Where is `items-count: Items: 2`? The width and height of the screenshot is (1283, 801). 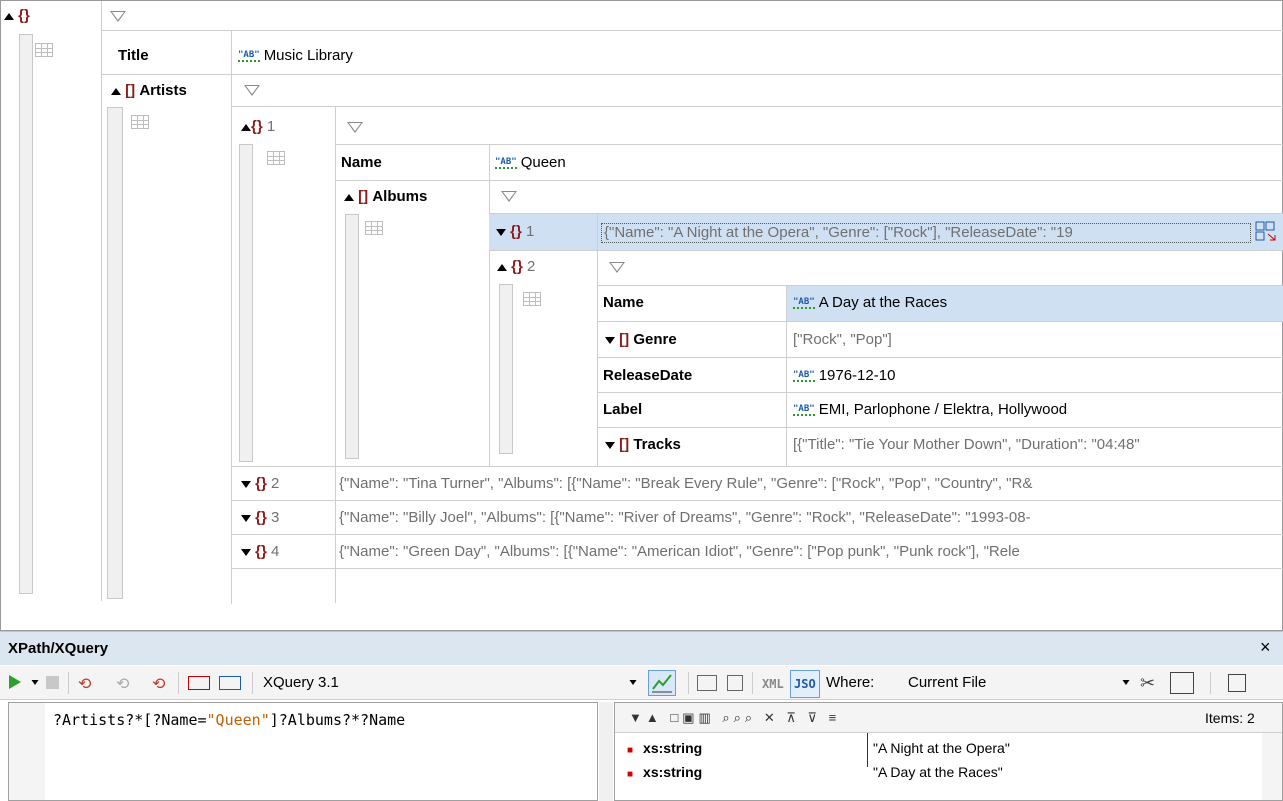
items-count: Items: 2 is located at coordinates (1230, 718).